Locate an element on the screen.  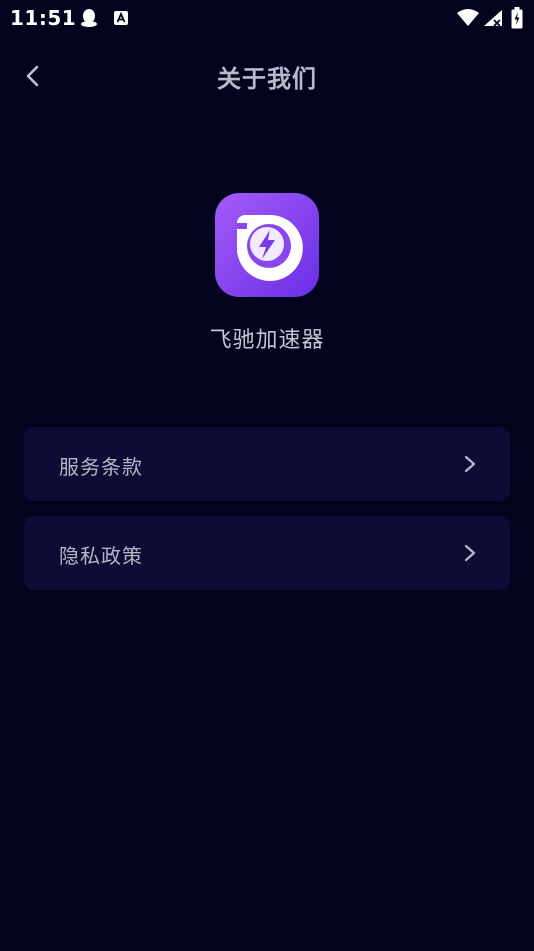
signal-icon is located at coordinates (493, 20).